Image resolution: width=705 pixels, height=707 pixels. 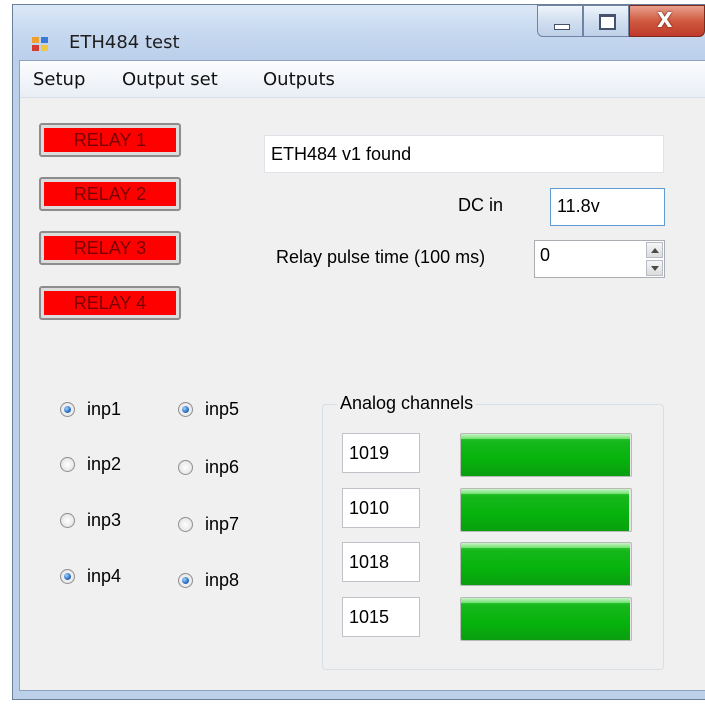 I want to click on analog-3-bar-fill, so click(x=546, y=564).